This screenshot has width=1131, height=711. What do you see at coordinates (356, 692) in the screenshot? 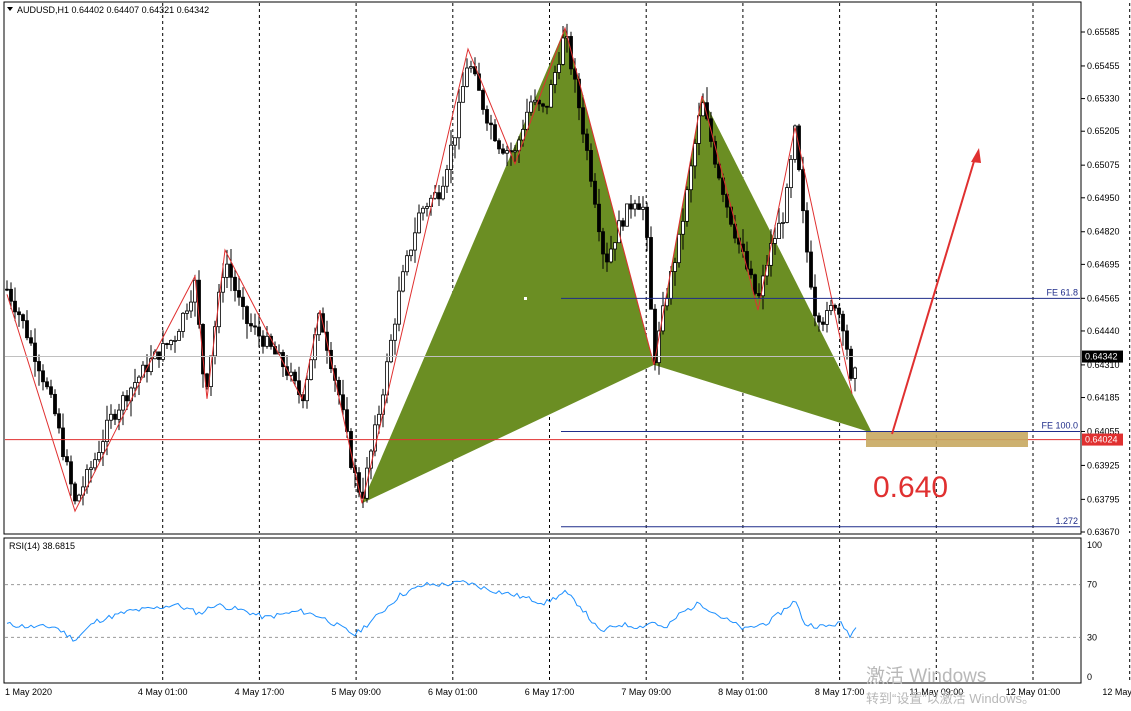
I see `time-tick-label: 5 May 09:00` at bounding box center [356, 692].